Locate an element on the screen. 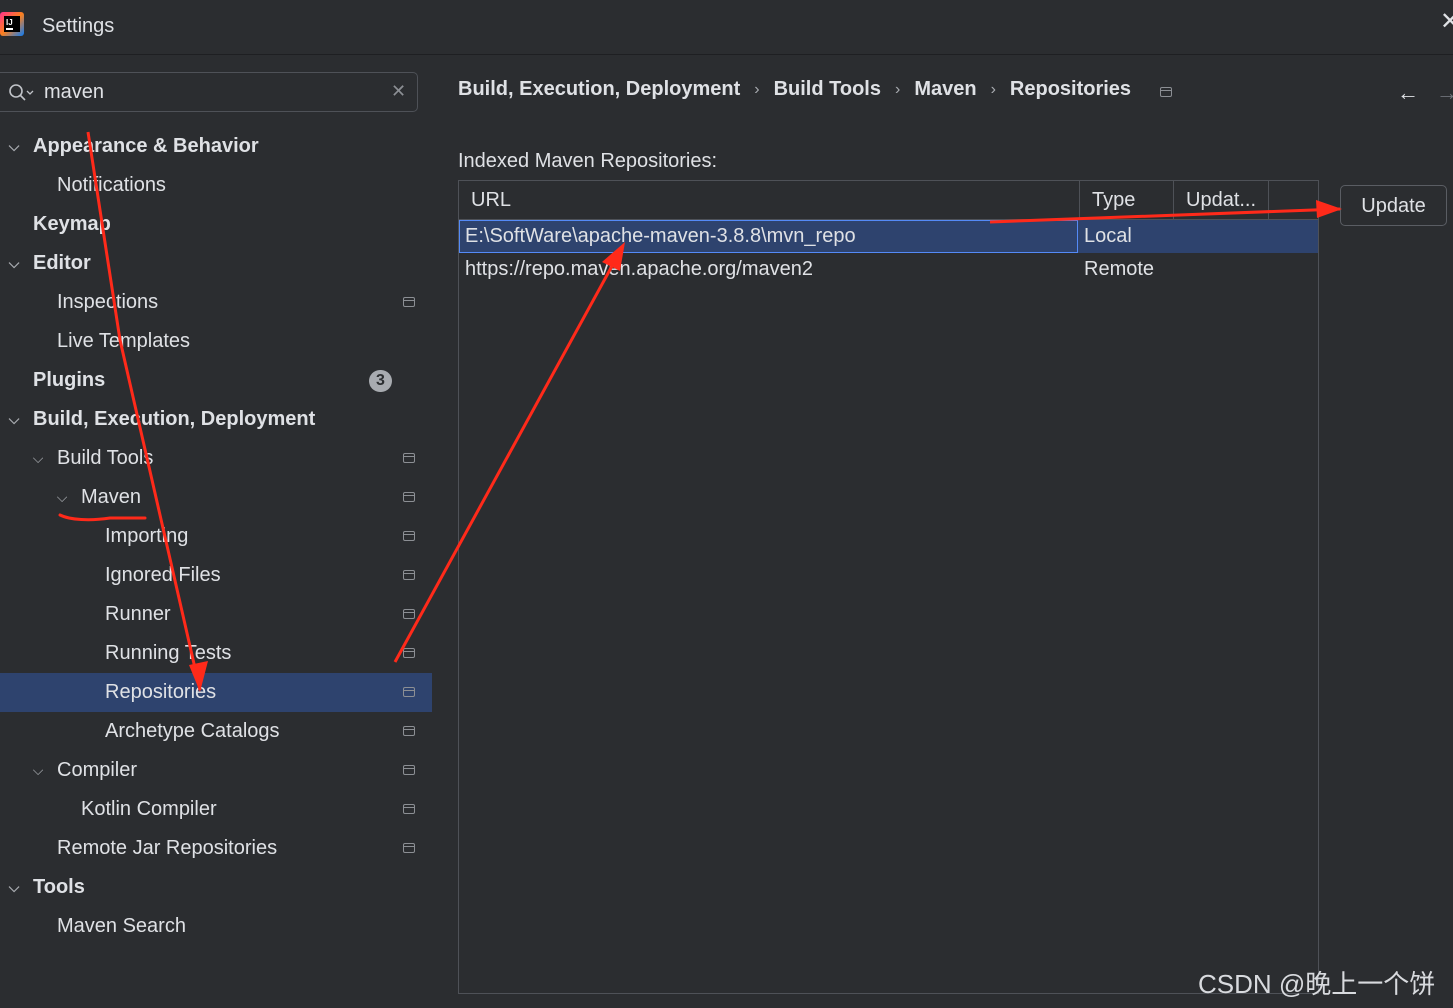 This screenshot has width=1453, height=1008. tree-item-label: Importing is located at coordinates (147, 536).